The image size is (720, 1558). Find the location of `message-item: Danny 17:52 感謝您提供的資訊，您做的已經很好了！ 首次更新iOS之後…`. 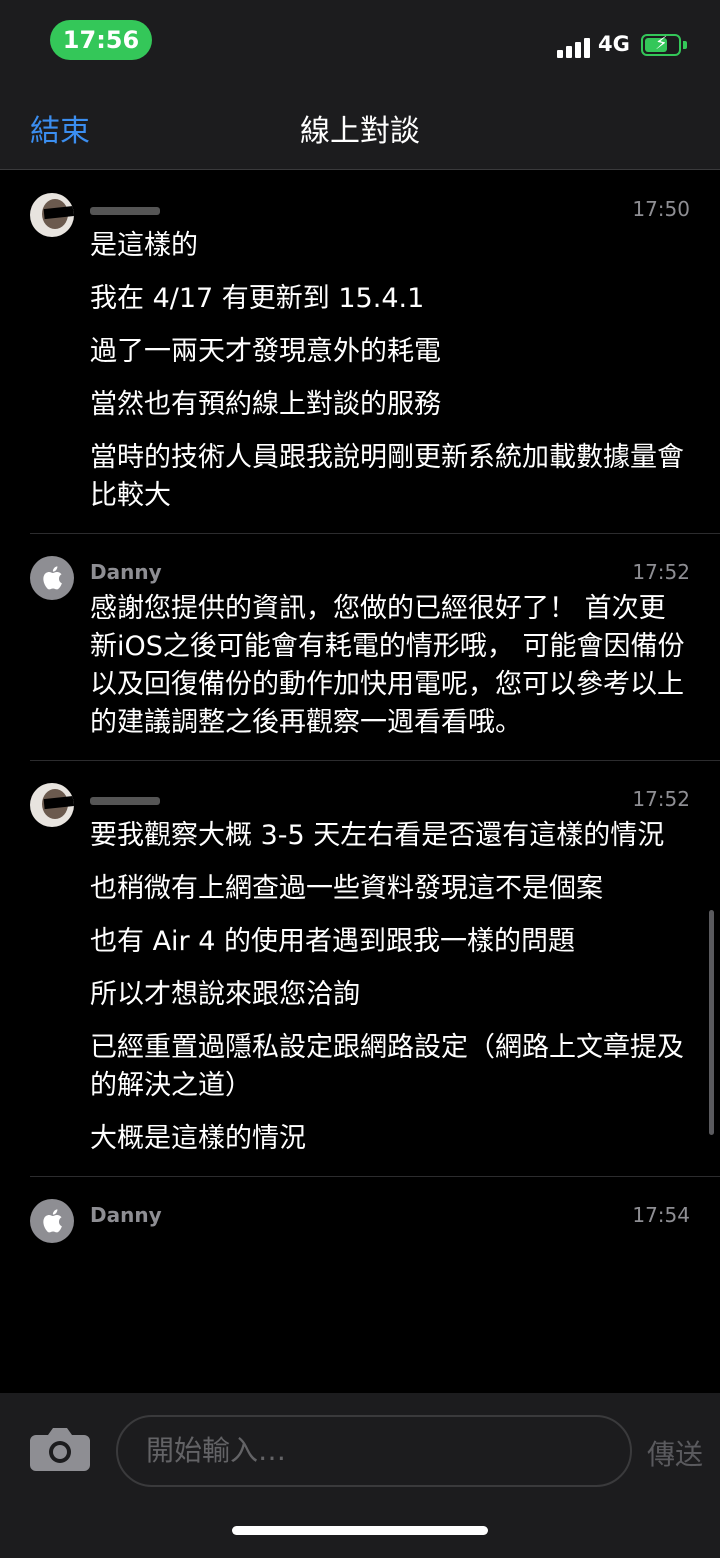

message-item: Danny 17:52 感謝您提供的資訊，您做的已經很好了！ 首次更新iOS之後… is located at coordinates (375, 647).